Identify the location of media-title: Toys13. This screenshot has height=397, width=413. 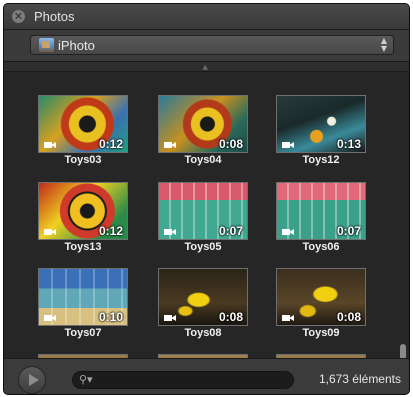
(83, 247).